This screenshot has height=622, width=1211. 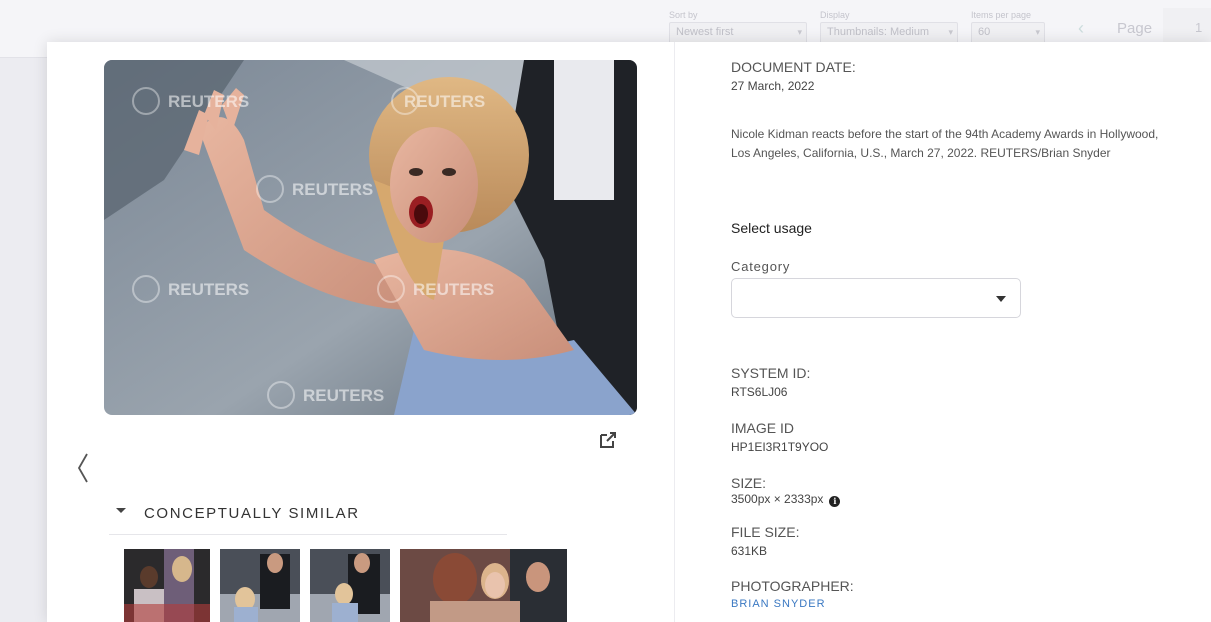 What do you see at coordinates (23, 340) in the screenshot?
I see `background-sidebar` at bounding box center [23, 340].